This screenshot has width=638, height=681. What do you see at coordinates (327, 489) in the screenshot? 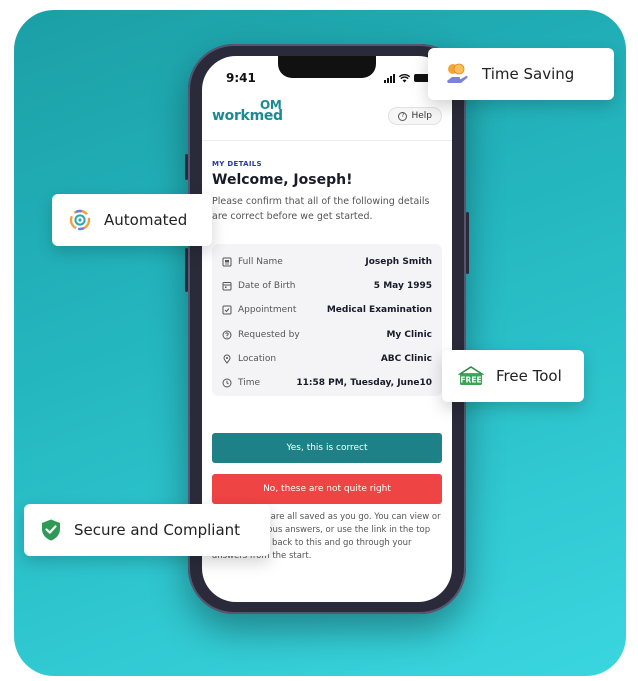
I see `reject-button: No, these are not quite right` at bounding box center [327, 489].